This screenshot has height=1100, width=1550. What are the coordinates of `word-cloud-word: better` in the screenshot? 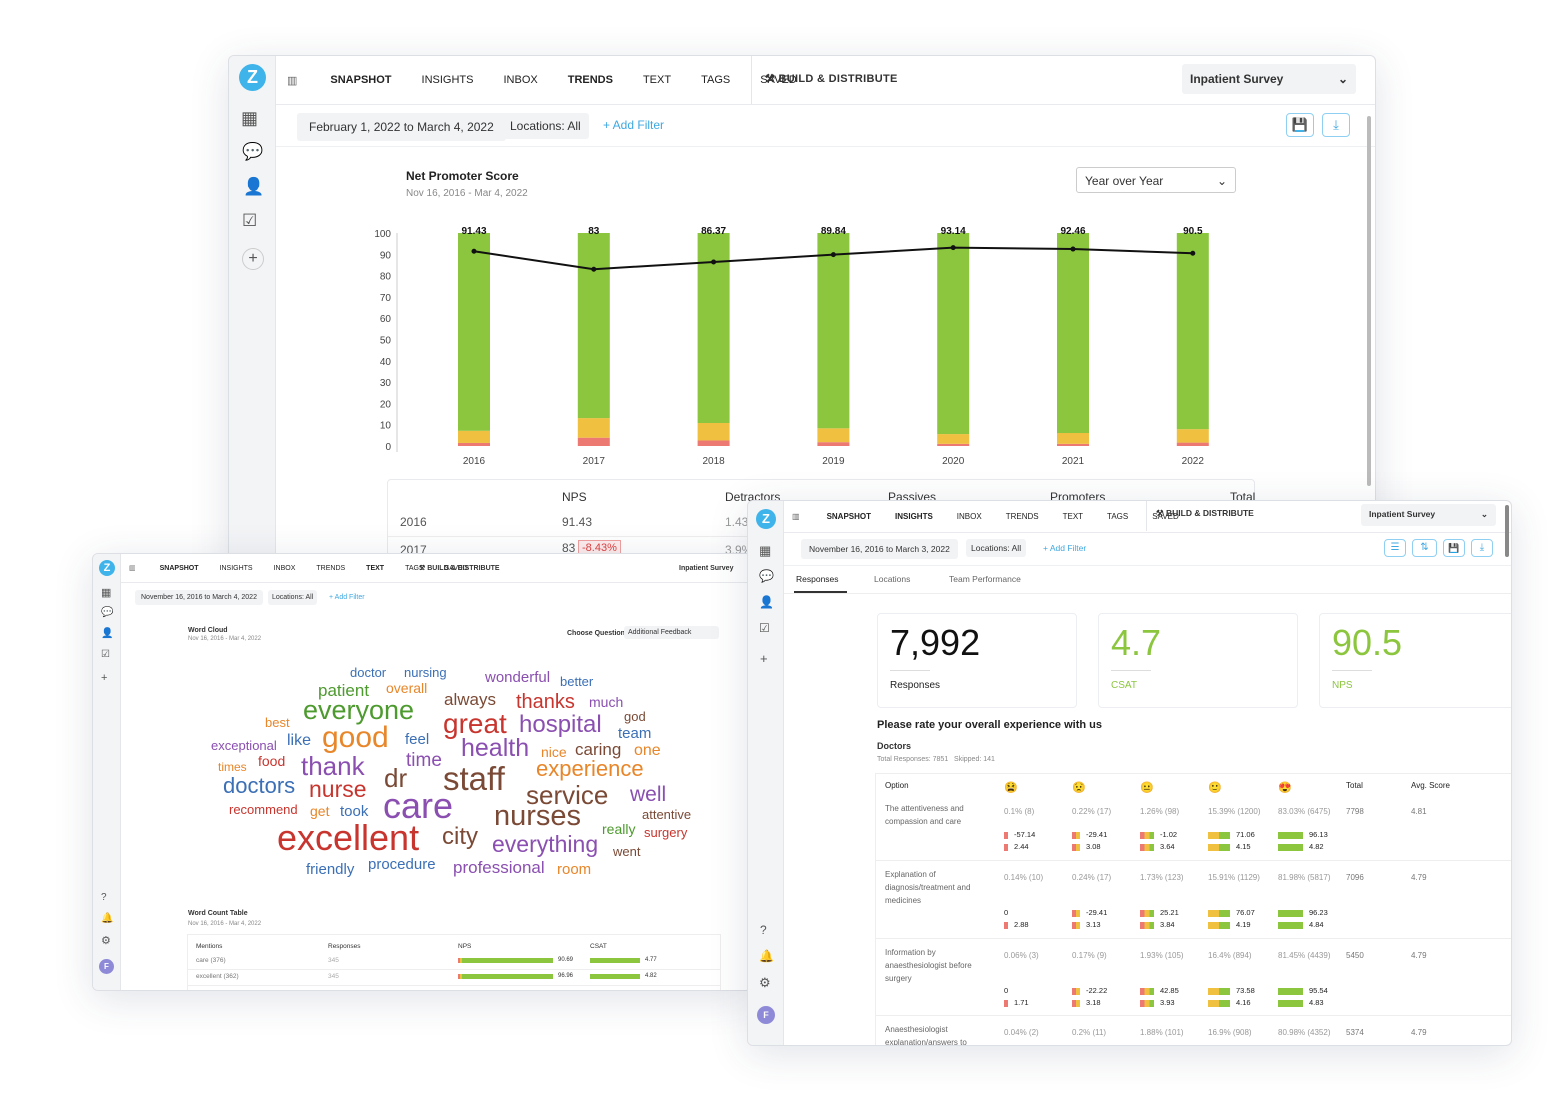 It's located at (576, 681).